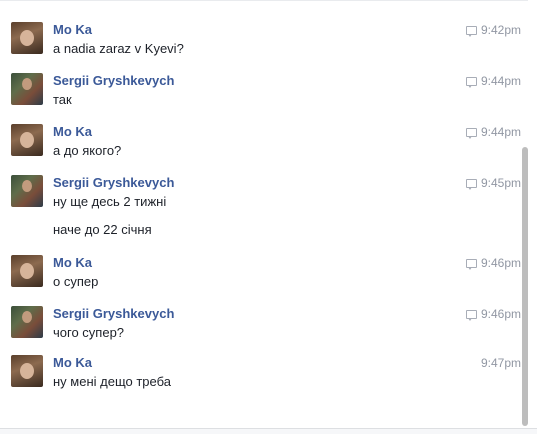 The image size is (537, 434). Describe the element at coordinates (102, 229) in the screenshot. I see `message-text: наче до 22 січня` at that location.